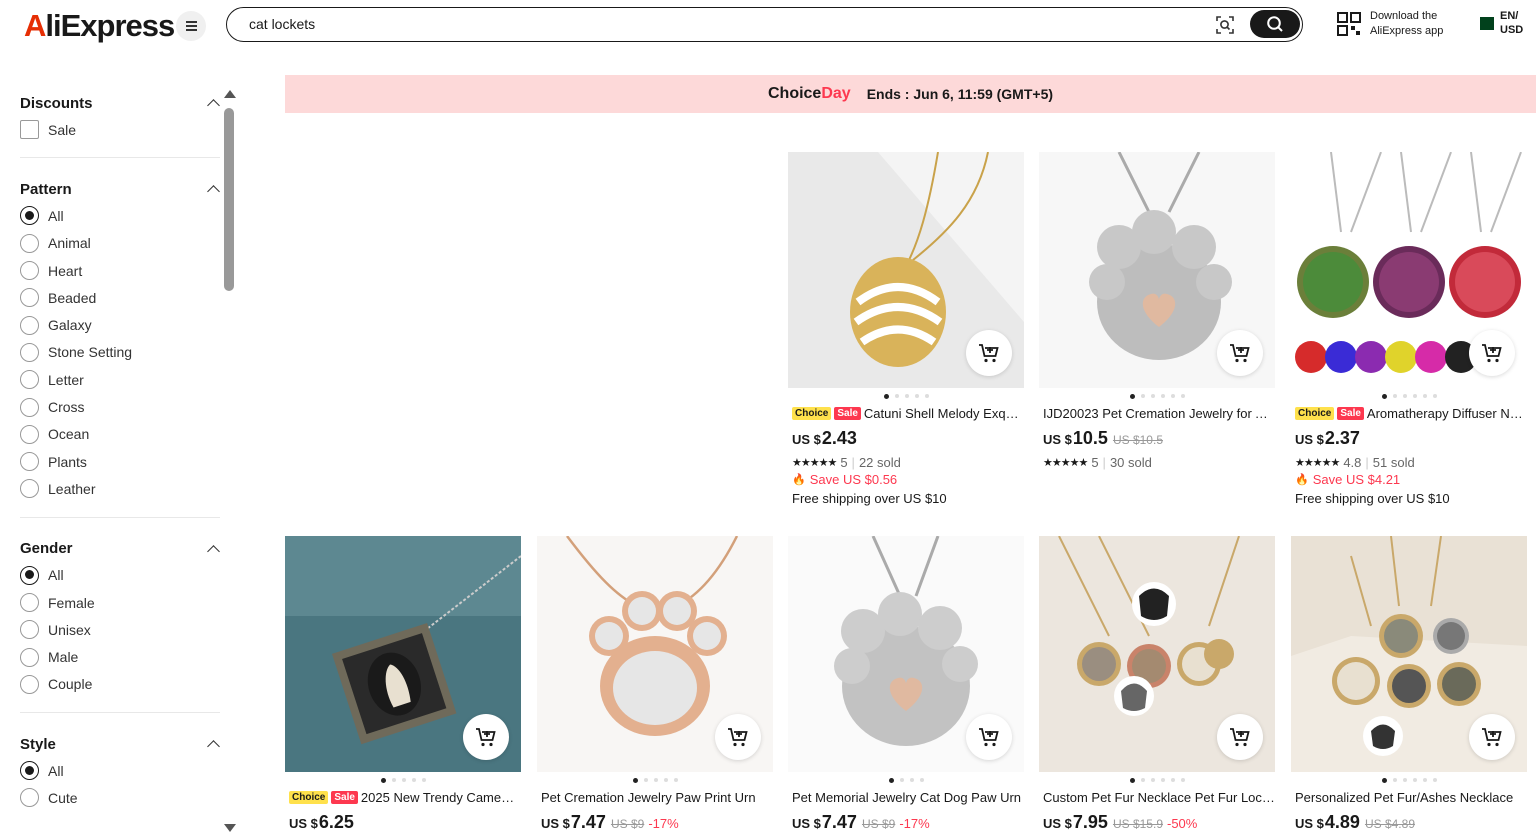 This screenshot has width=1536, height=834. Describe the element at coordinates (229, 199) in the screenshot. I see `scrollbar-thumb` at that location.